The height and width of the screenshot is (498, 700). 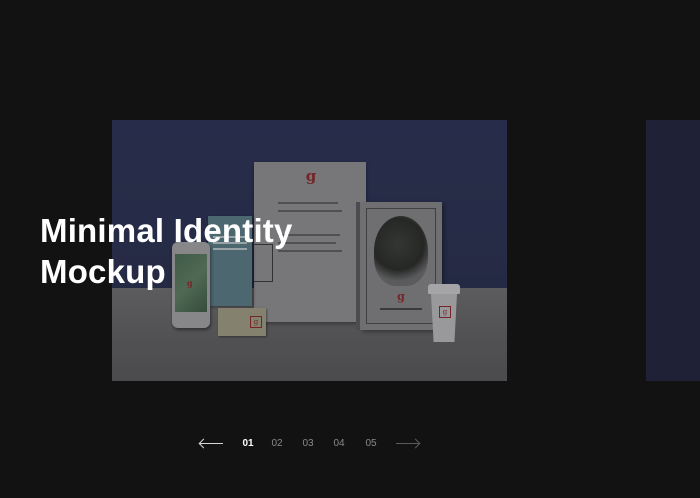 What do you see at coordinates (248, 444) in the screenshot?
I see `page-link-01: 01` at bounding box center [248, 444].